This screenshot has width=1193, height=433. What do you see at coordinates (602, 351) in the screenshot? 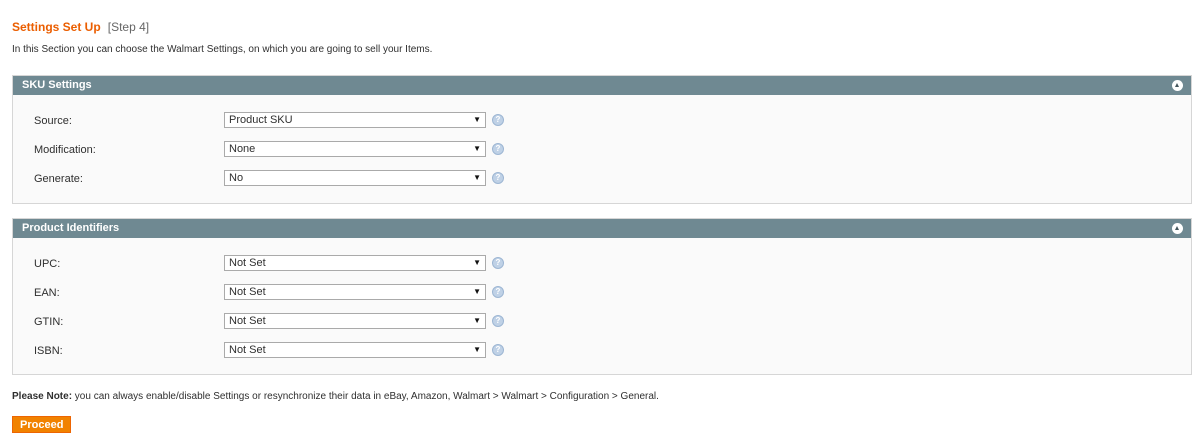
I see `isbn-row: ISBN: Not Set ▼ ?` at bounding box center [602, 351].